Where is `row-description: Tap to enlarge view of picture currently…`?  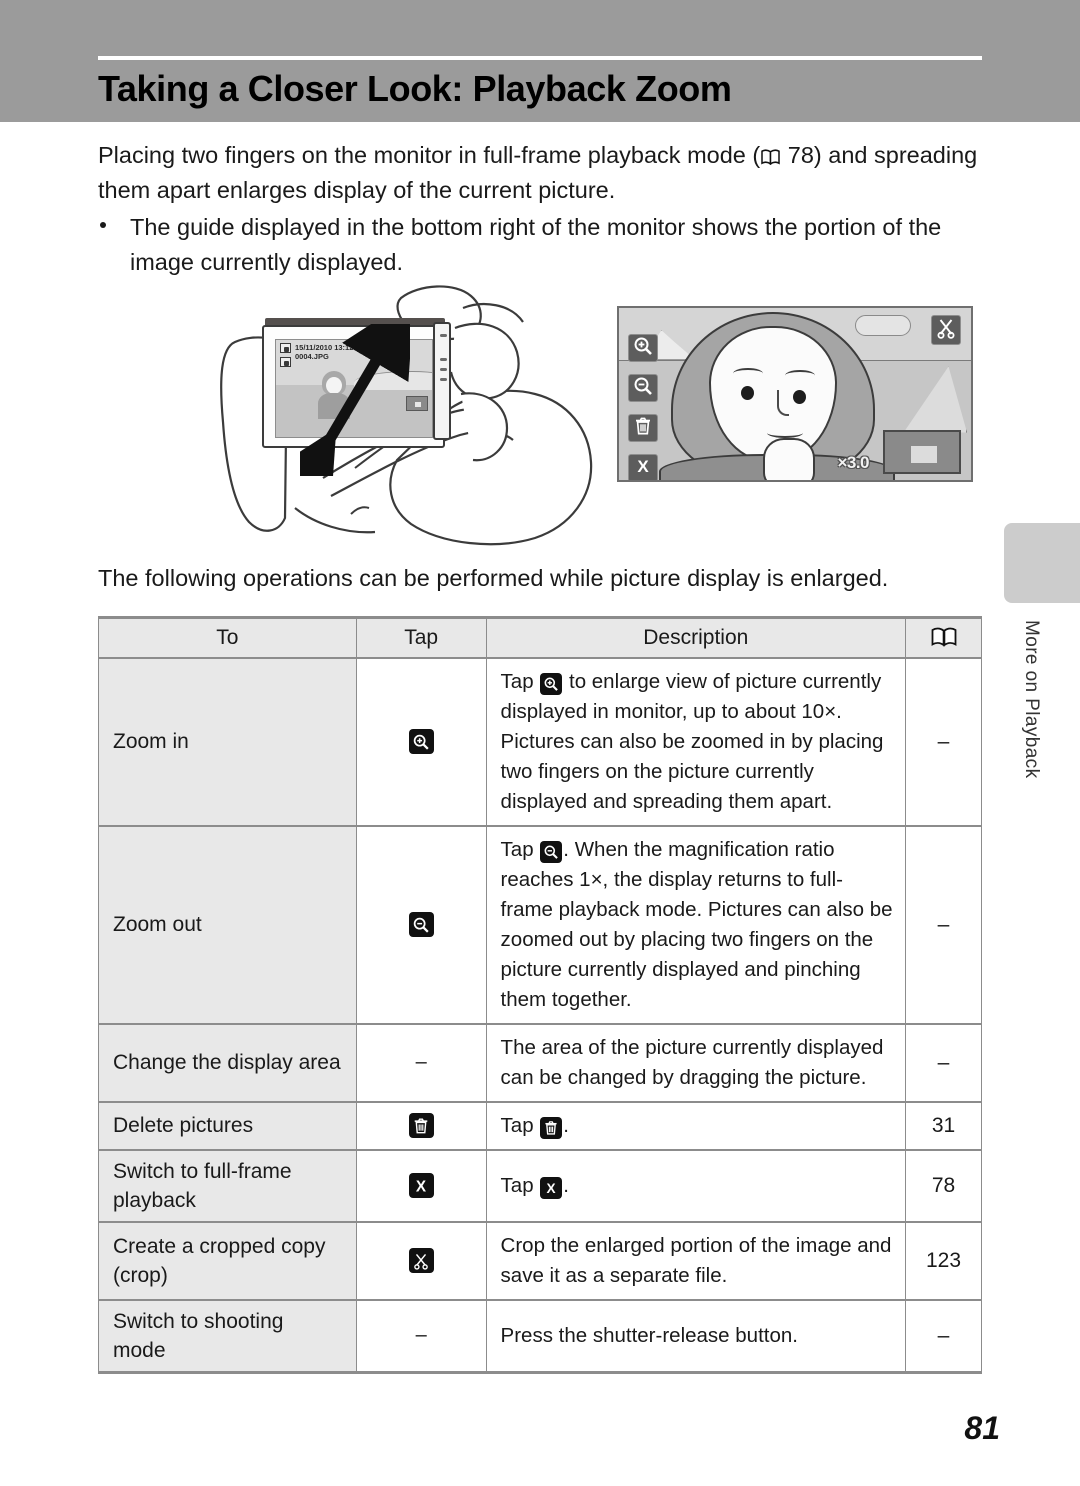
row-description: Tap to enlarge view of picture currently… is located at coordinates (696, 742).